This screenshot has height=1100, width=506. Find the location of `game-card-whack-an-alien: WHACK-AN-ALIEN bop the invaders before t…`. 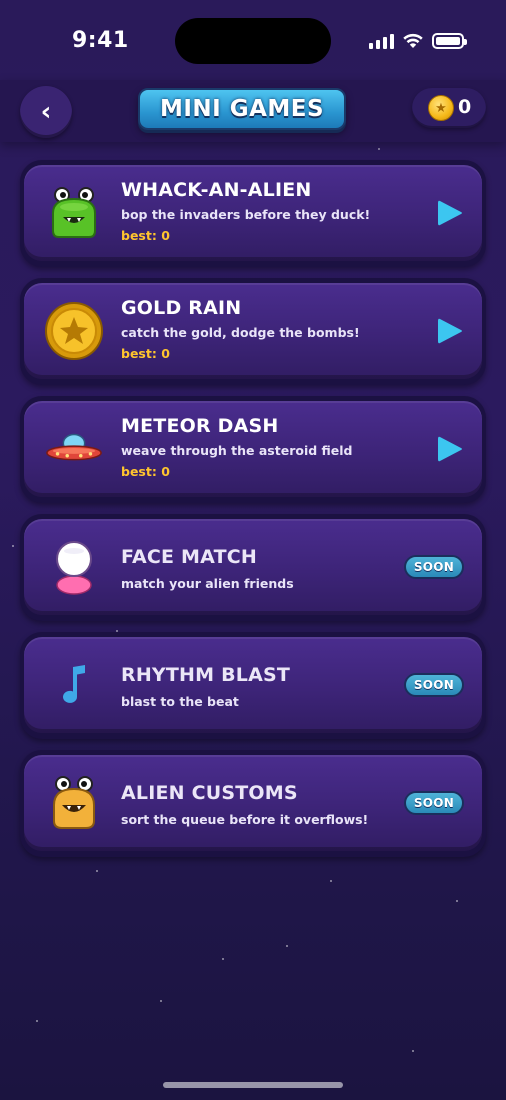

game-card-whack-an-alien: WHACK-AN-ALIEN bop the invaders before t… is located at coordinates (253, 213).